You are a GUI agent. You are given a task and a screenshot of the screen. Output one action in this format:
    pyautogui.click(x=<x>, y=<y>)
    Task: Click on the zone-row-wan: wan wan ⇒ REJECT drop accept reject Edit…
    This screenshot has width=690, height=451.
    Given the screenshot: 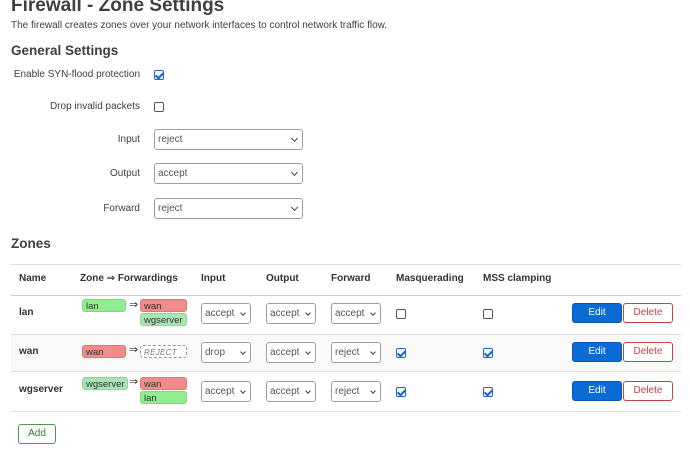 What is the action you would take?
    pyautogui.click(x=346, y=353)
    